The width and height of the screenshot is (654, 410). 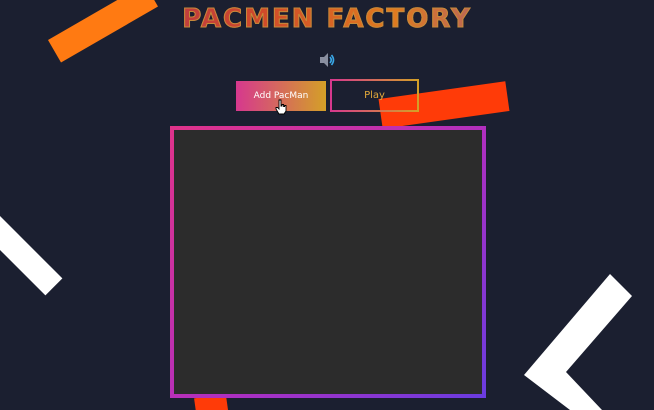 I want to click on speaker-icon, so click(x=327, y=60).